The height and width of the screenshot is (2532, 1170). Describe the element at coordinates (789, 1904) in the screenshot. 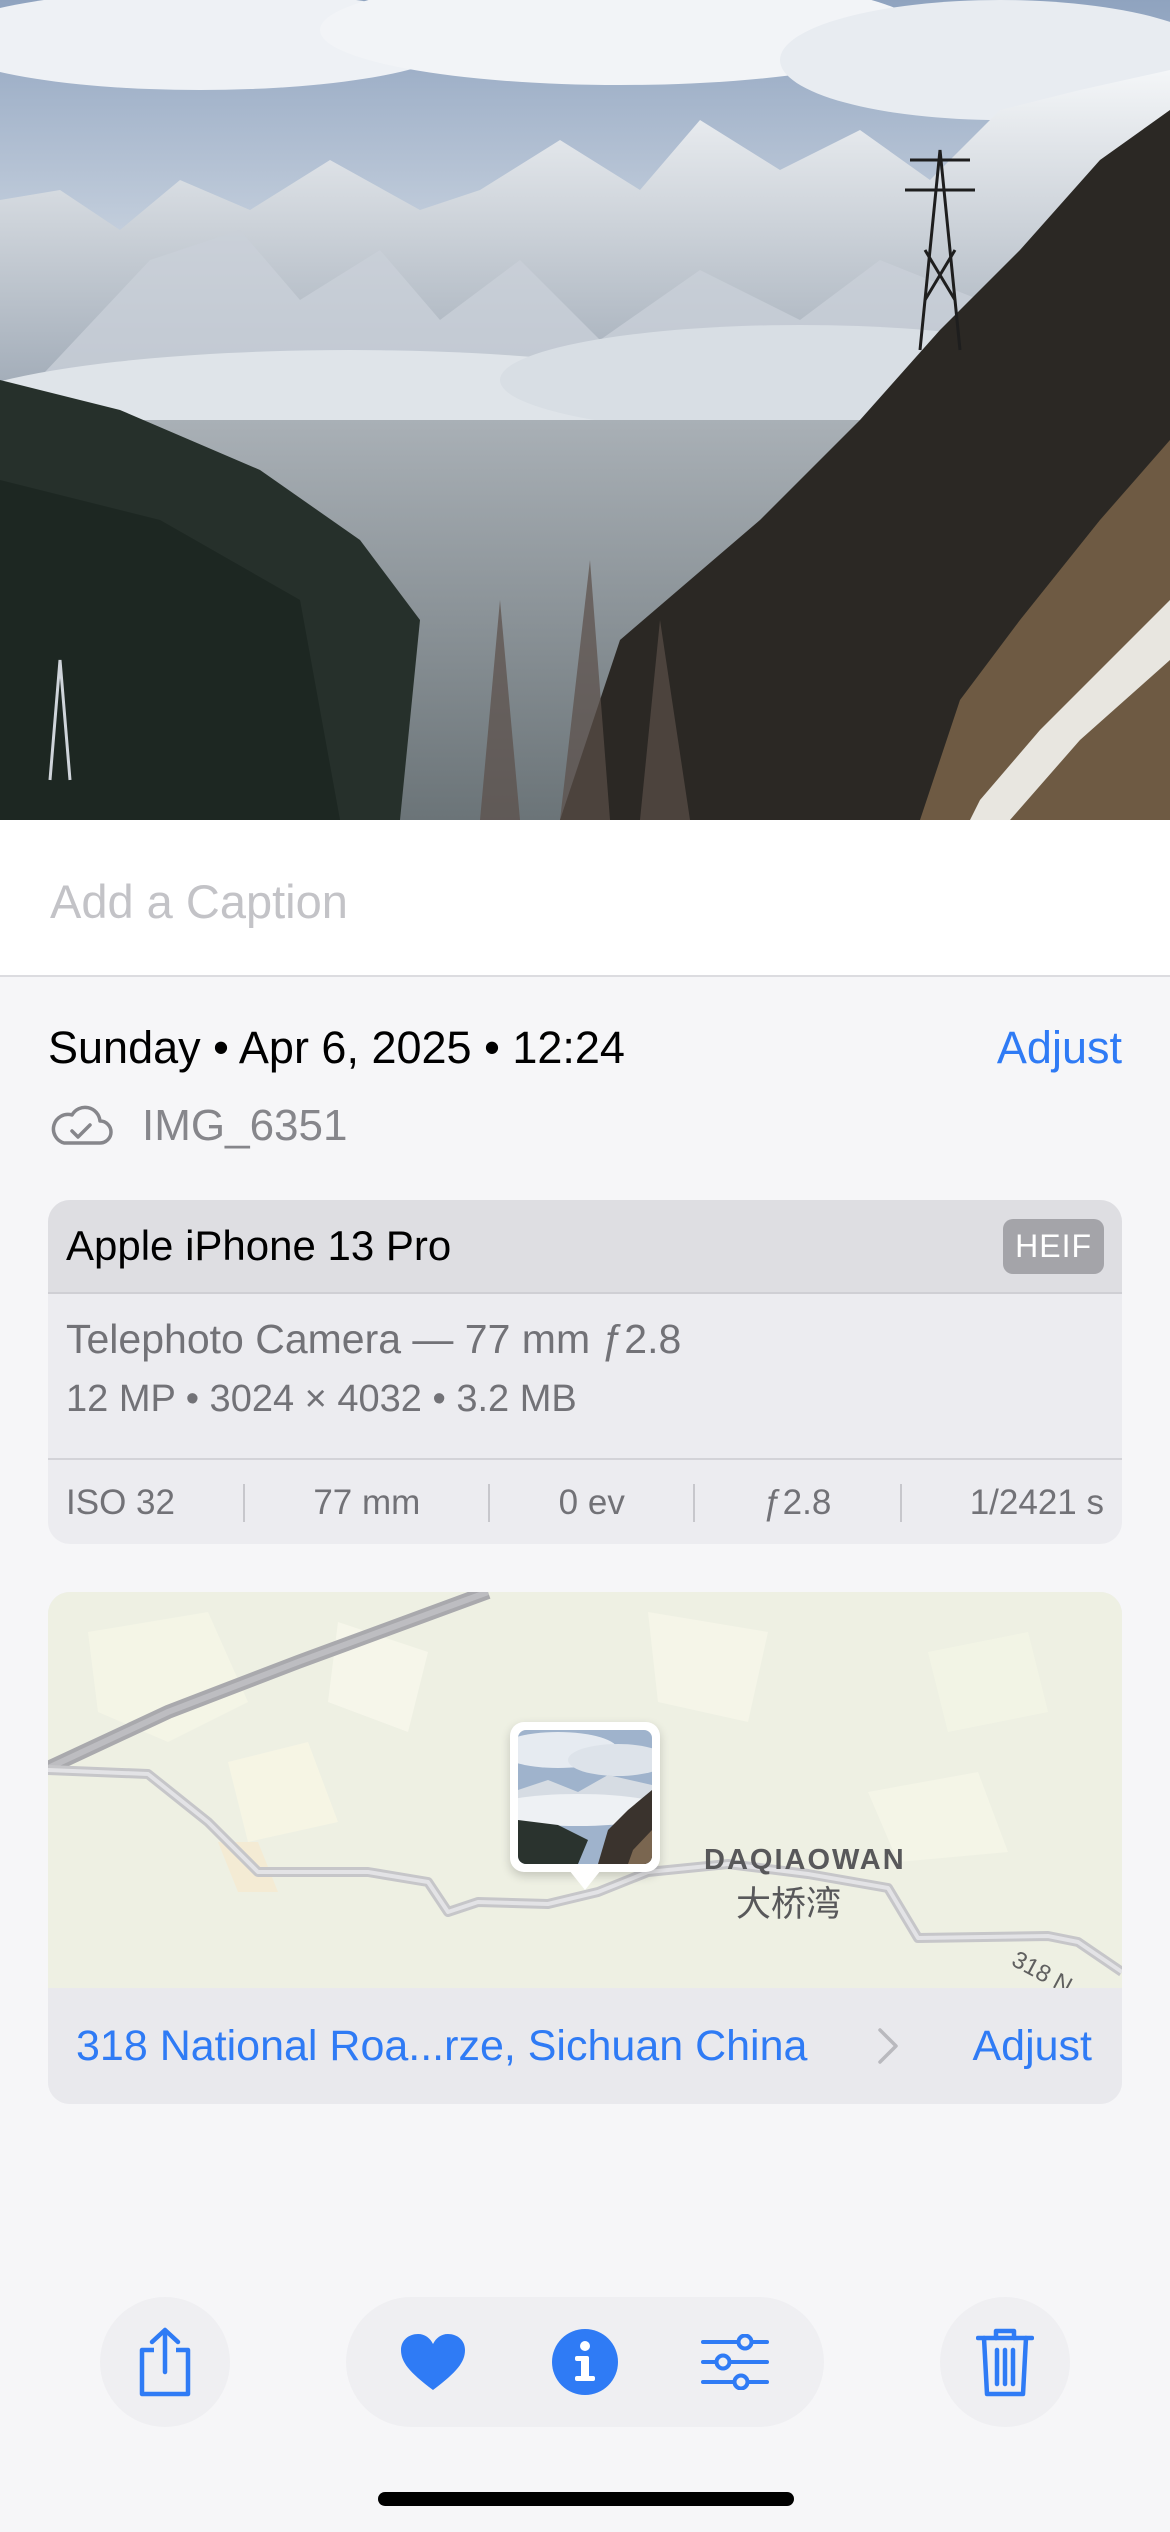

I see `map-place-label-chinese: 大桥湾` at that location.